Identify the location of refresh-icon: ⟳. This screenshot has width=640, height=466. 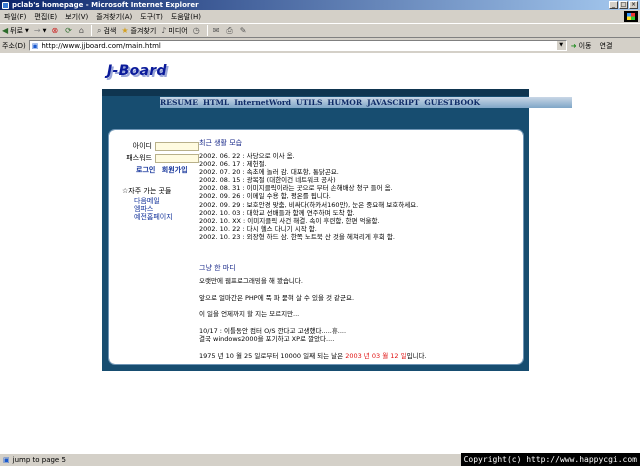
(68, 30).